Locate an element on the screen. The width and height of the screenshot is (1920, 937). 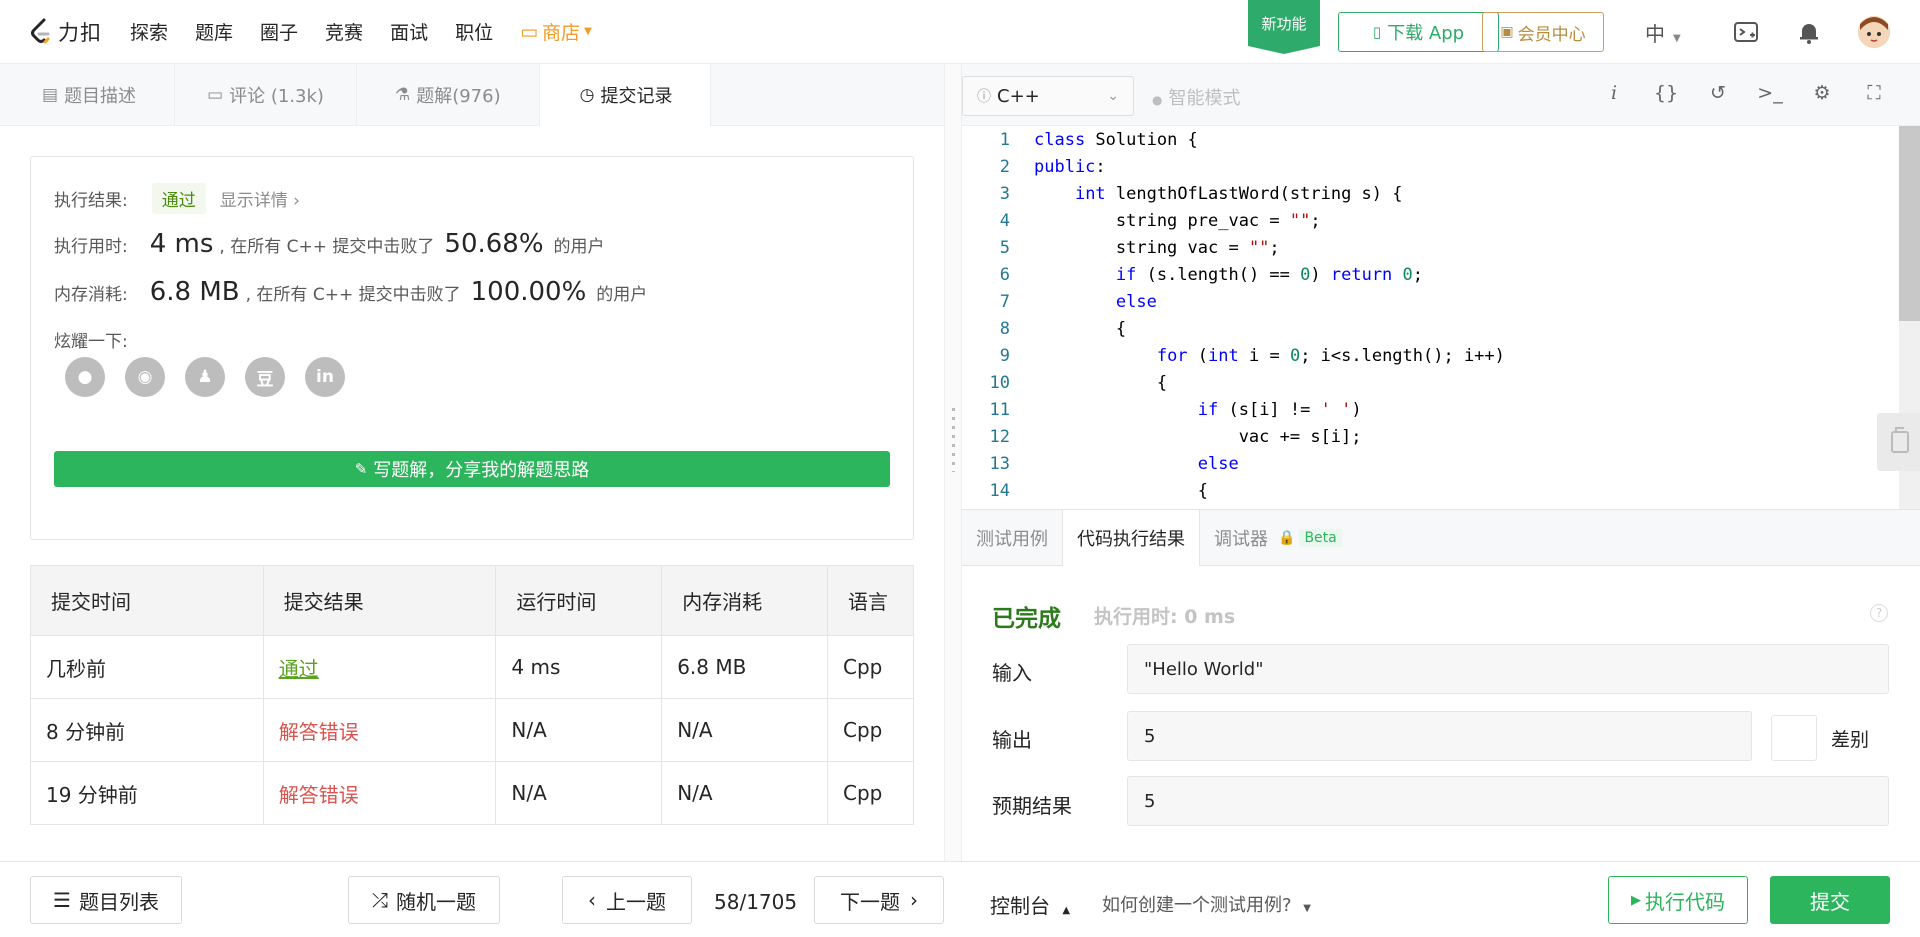
download-app-button: ▯ 下载 App is located at coordinates (1418, 32).